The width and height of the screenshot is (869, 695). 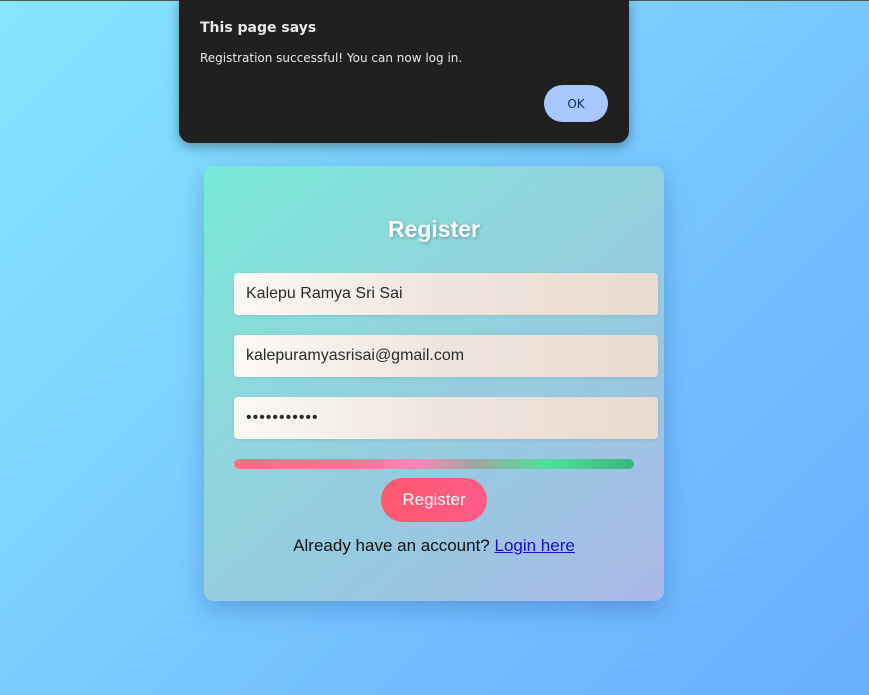 I want to click on login-prompt-line: Already have an account? Login here, so click(x=434, y=546).